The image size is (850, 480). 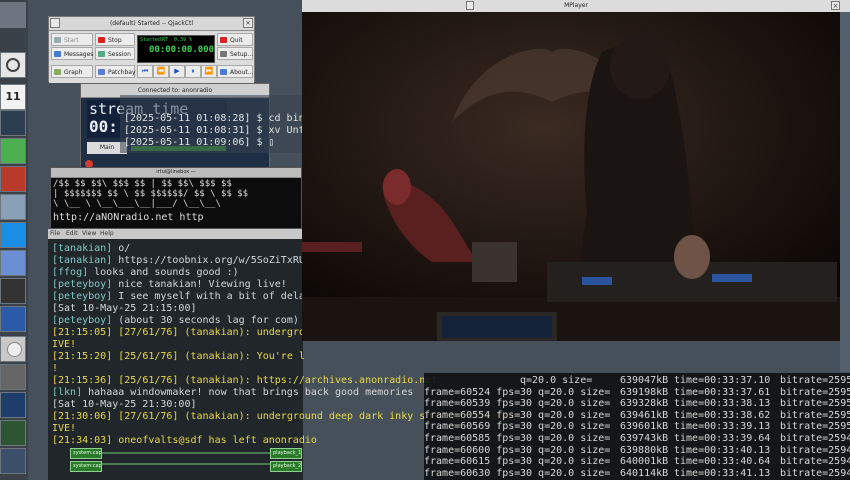 What do you see at coordinates (815, 427) in the screenshot?
I see `ffmpeg-bitrate: bitrate=2595.0` at bounding box center [815, 427].